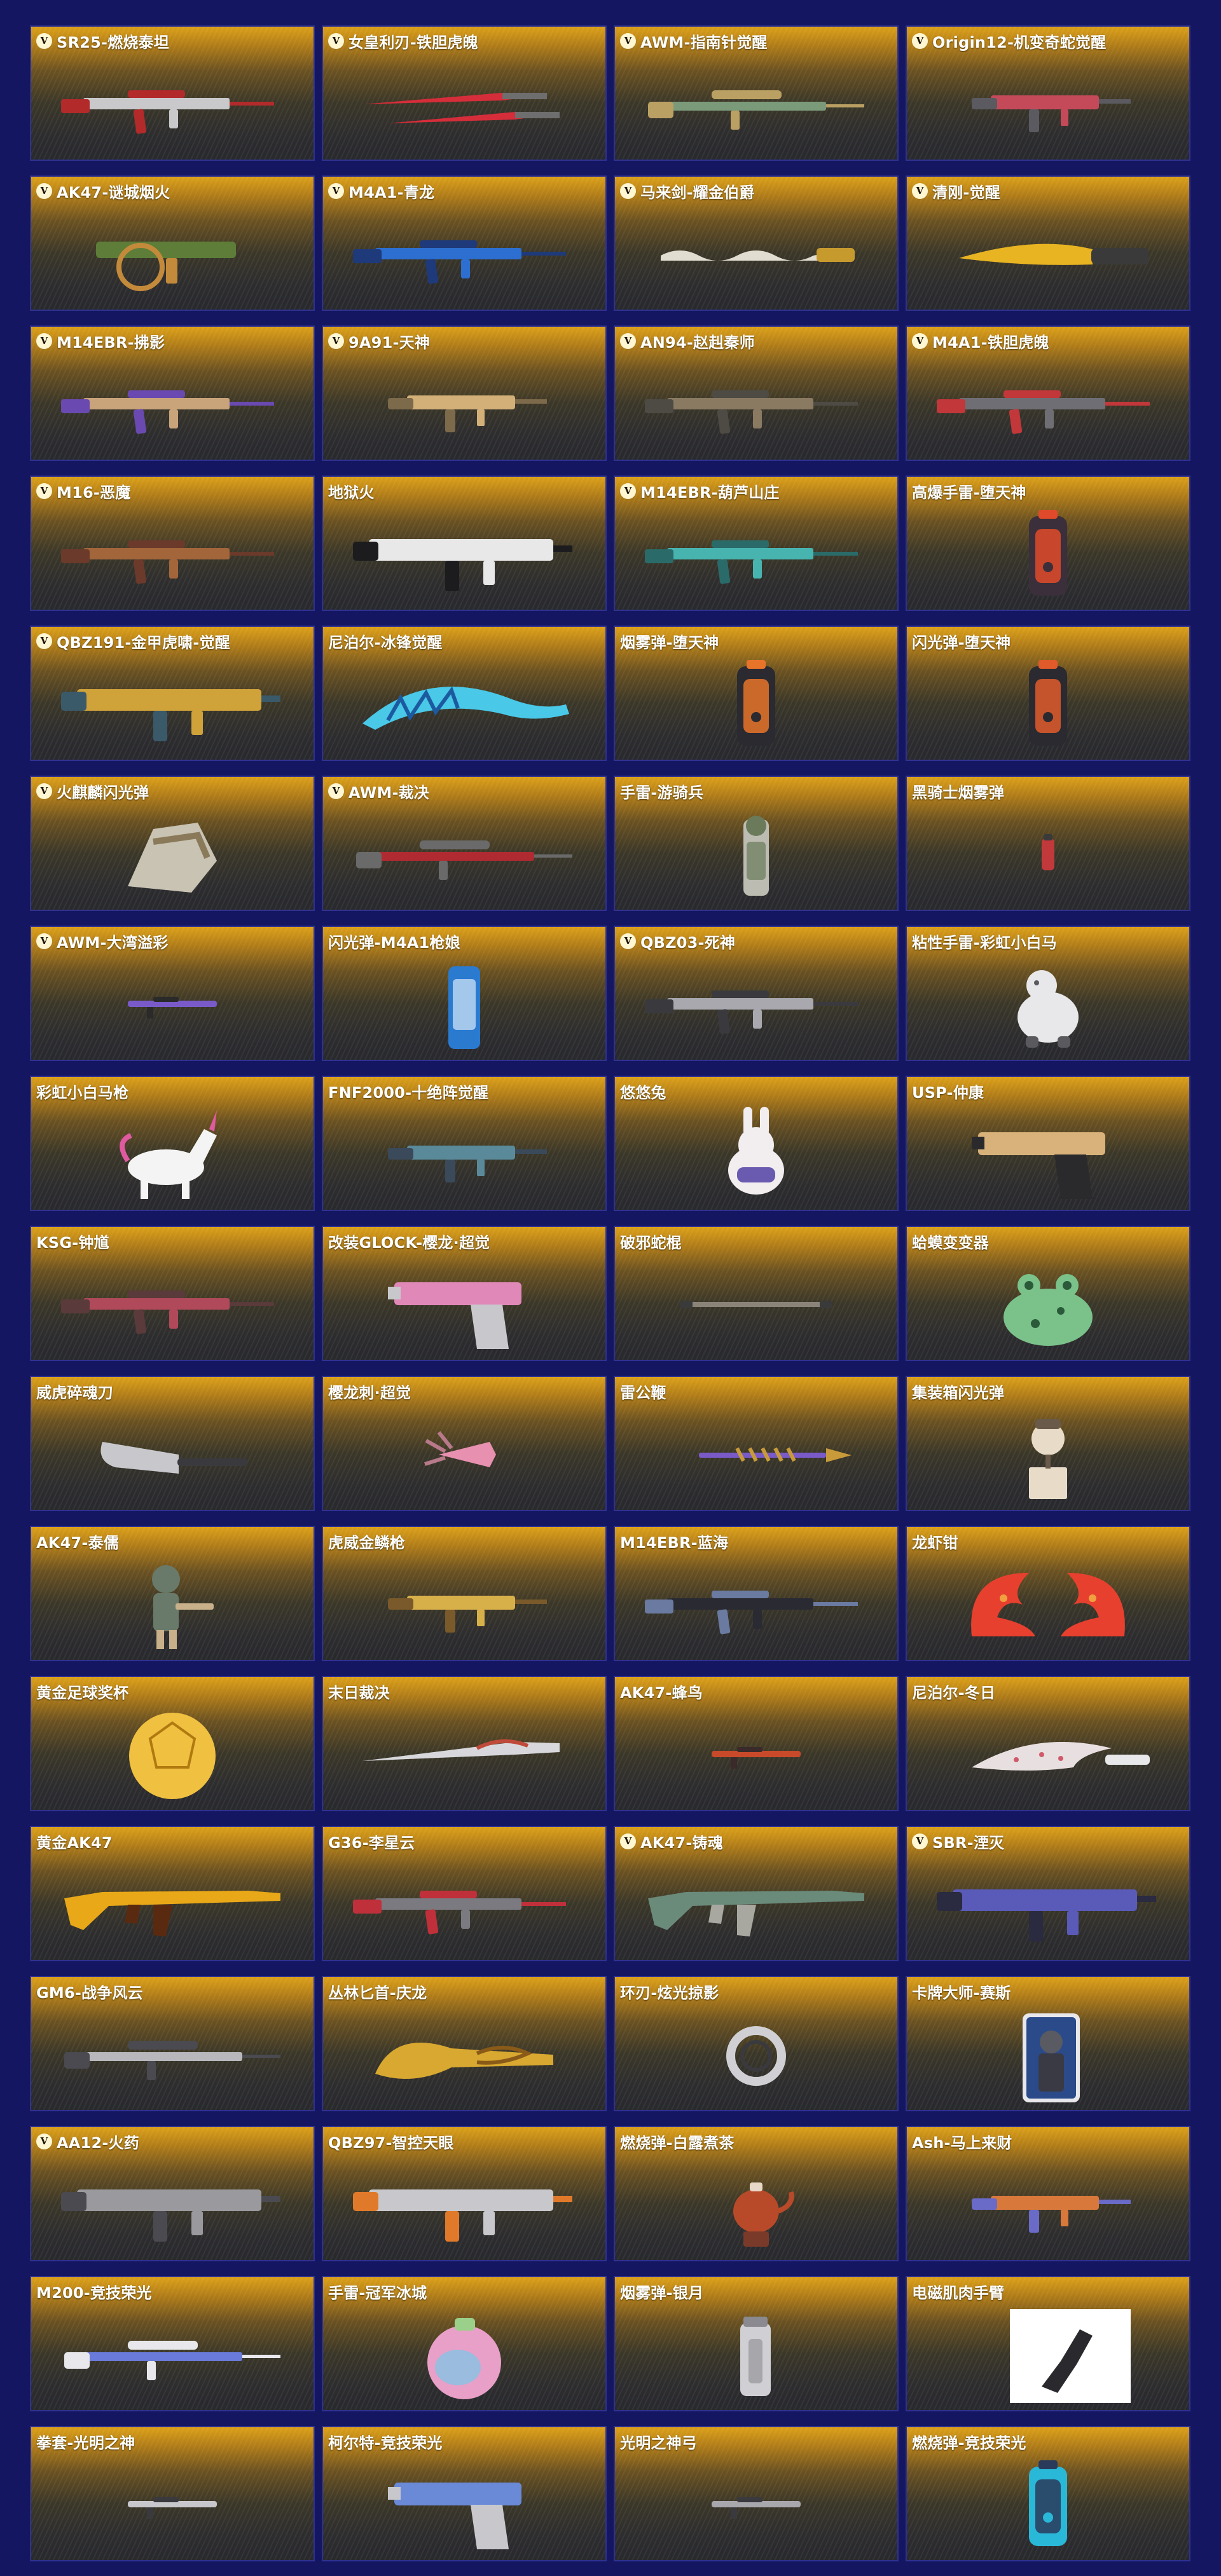 Image resolution: width=1221 pixels, height=2576 pixels. What do you see at coordinates (756, 243) in the screenshot?
I see `item-card: V 马来剑-耀金伯爵` at bounding box center [756, 243].